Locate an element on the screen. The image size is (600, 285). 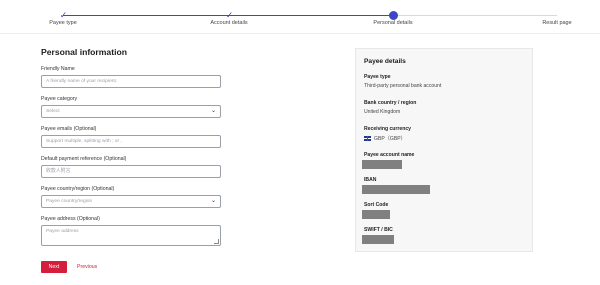
default-reference-label: Default payment reference (Optional) is located at coordinates (84, 159).